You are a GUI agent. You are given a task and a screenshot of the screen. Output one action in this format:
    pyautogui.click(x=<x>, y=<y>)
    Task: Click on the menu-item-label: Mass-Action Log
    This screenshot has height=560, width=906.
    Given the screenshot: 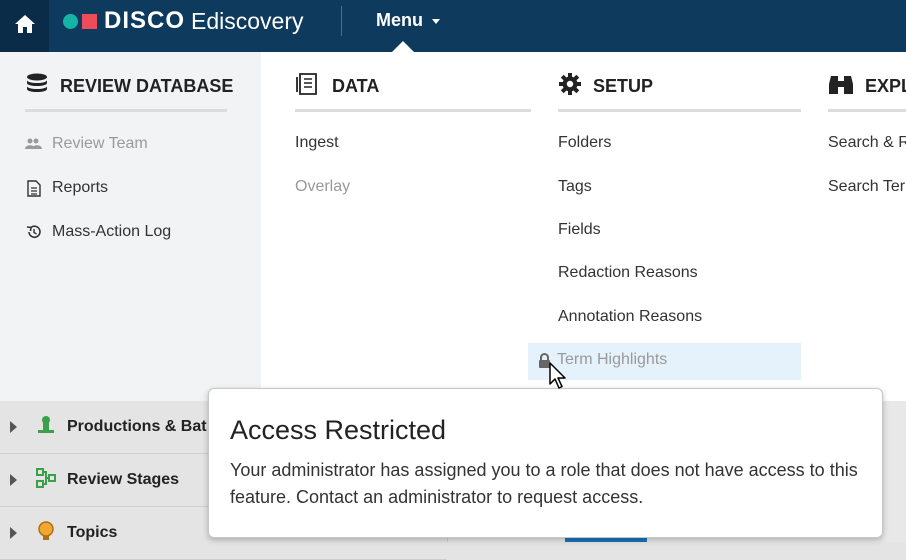 What is the action you would take?
    pyautogui.click(x=112, y=231)
    